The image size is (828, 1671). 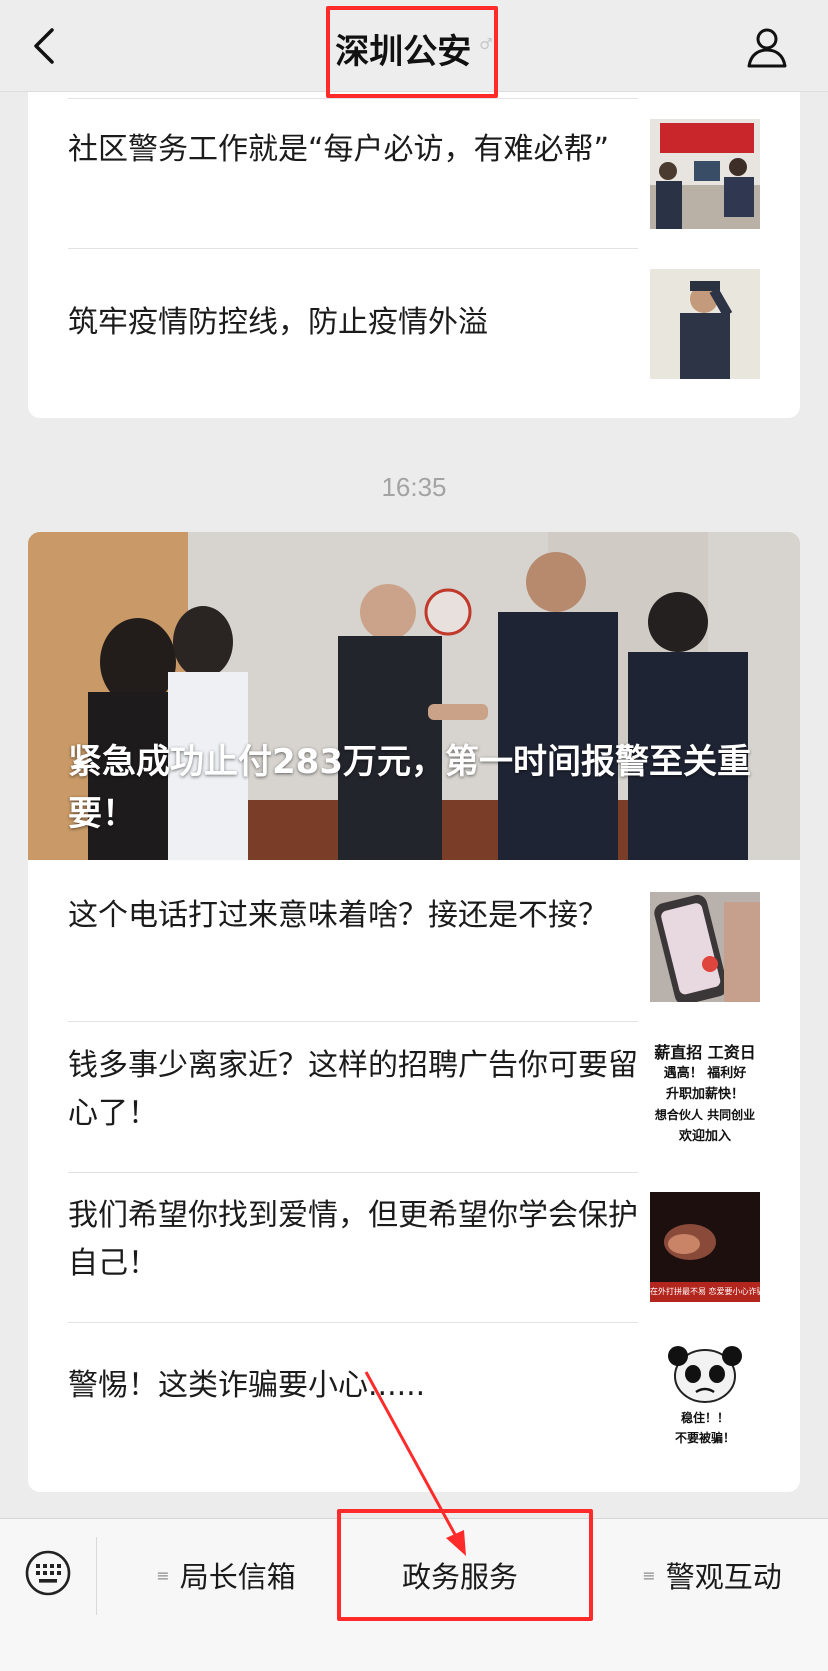 What do you see at coordinates (704, 1418) in the screenshot?
I see `thumb-line: 稳住！！` at bounding box center [704, 1418].